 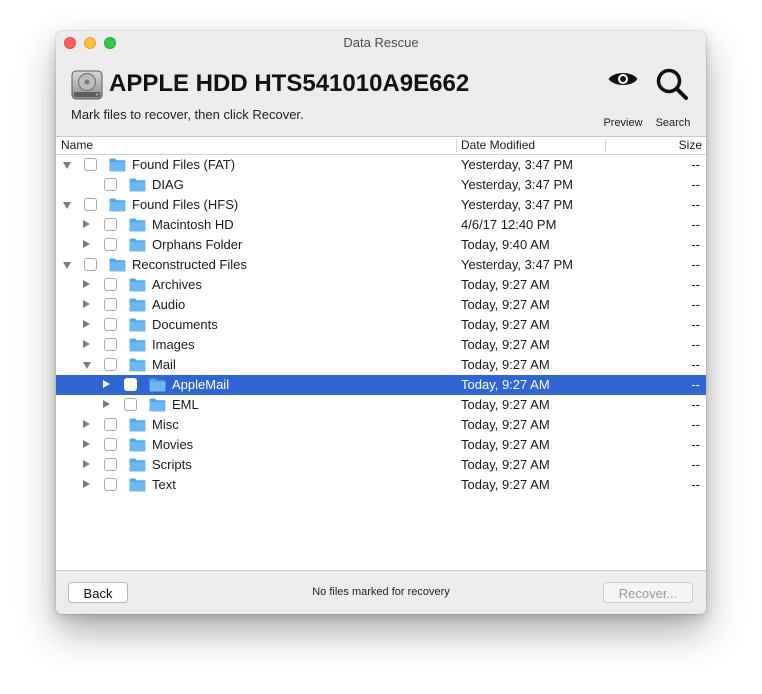 What do you see at coordinates (672, 84) in the screenshot?
I see `magnifier-icon` at bounding box center [672, 84].